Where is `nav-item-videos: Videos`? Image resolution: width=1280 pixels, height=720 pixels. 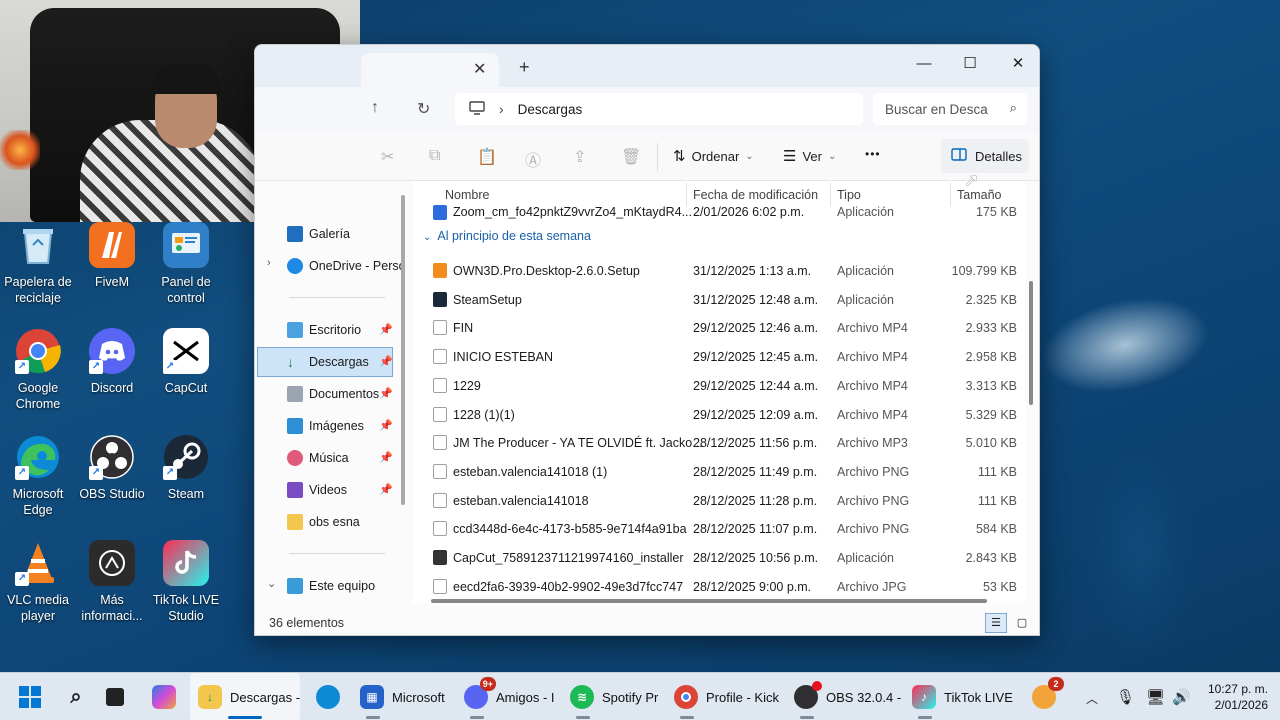 nav-item-videos: Videos is located at coordinates (317, 490).